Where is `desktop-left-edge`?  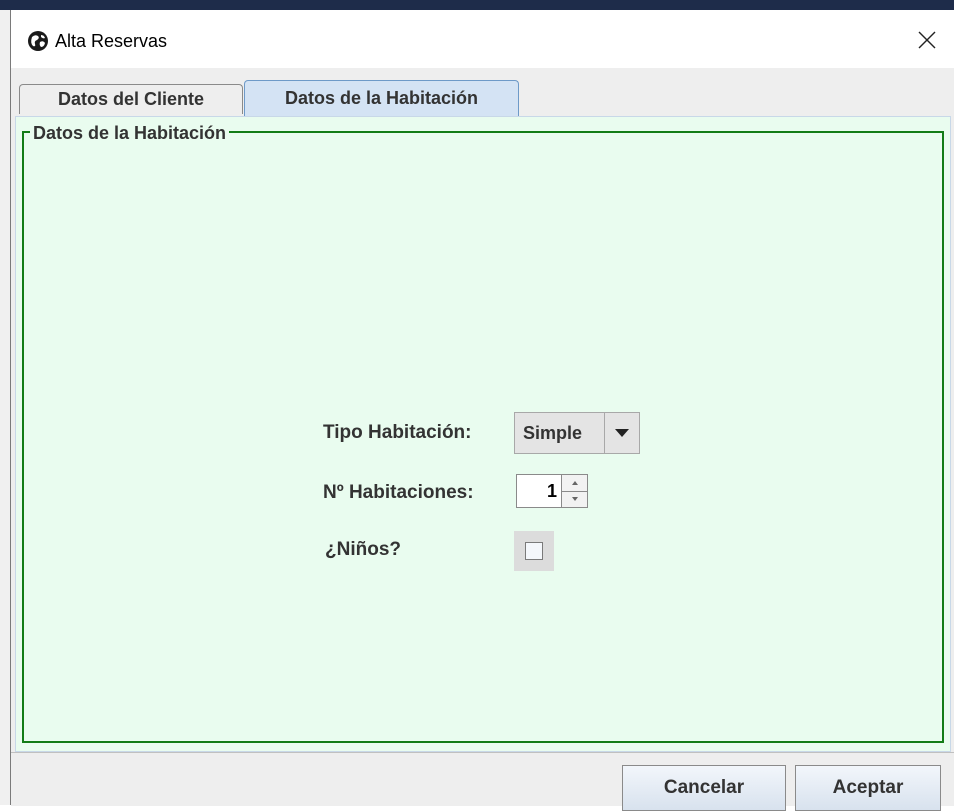 desktop-left-edge is located at coordinates (5, 407).